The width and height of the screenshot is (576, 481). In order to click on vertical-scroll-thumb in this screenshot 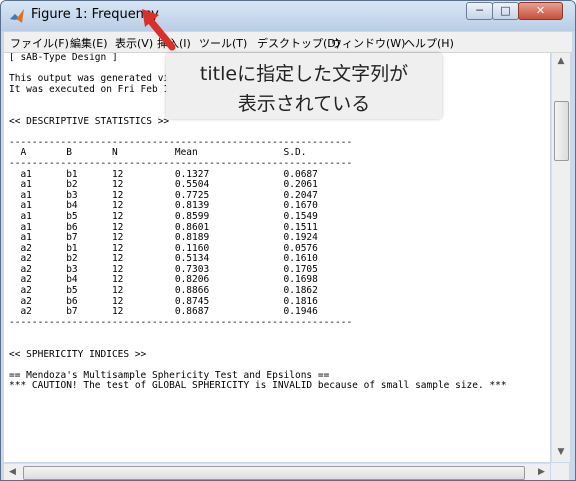, I will do `click(561, 131)`.